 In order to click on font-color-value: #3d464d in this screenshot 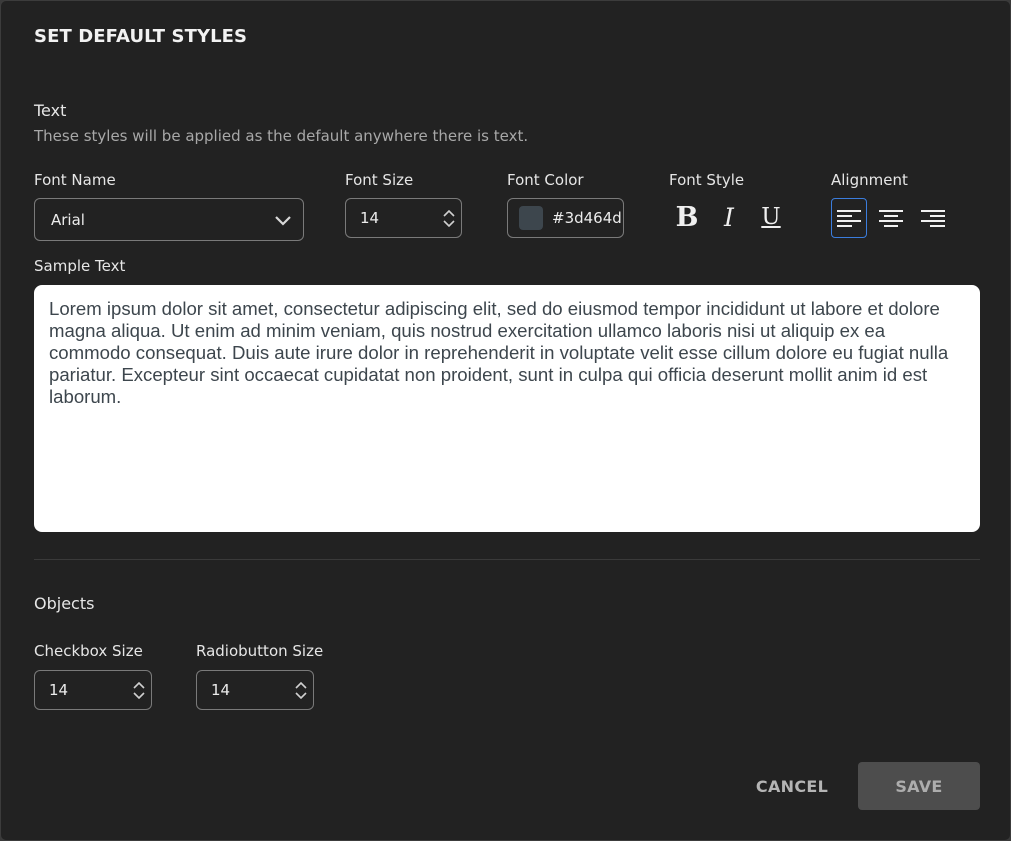, I will do `click(587, 218)`.